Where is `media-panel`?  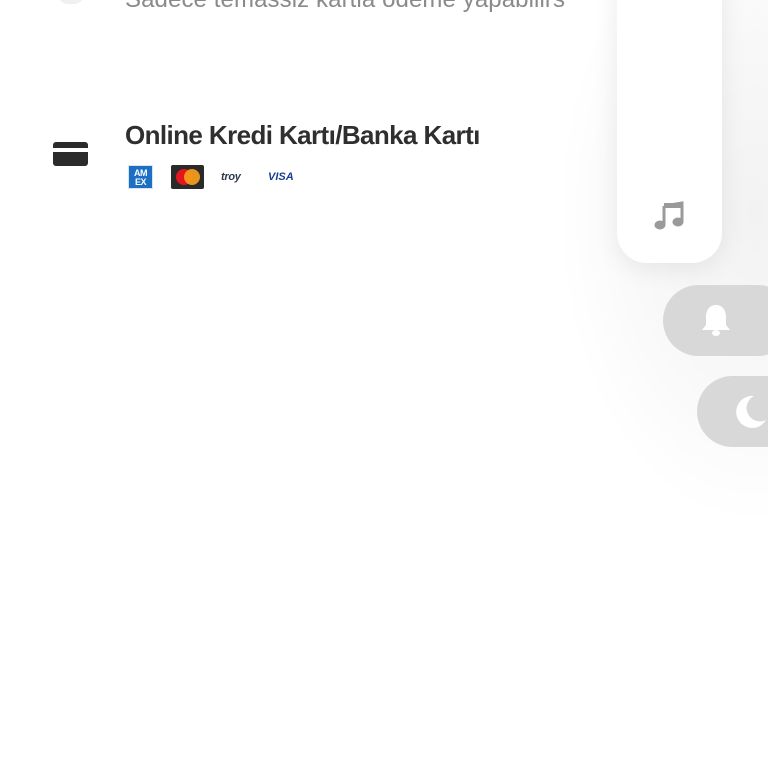 media-panel is located at coordinates (669, 131).